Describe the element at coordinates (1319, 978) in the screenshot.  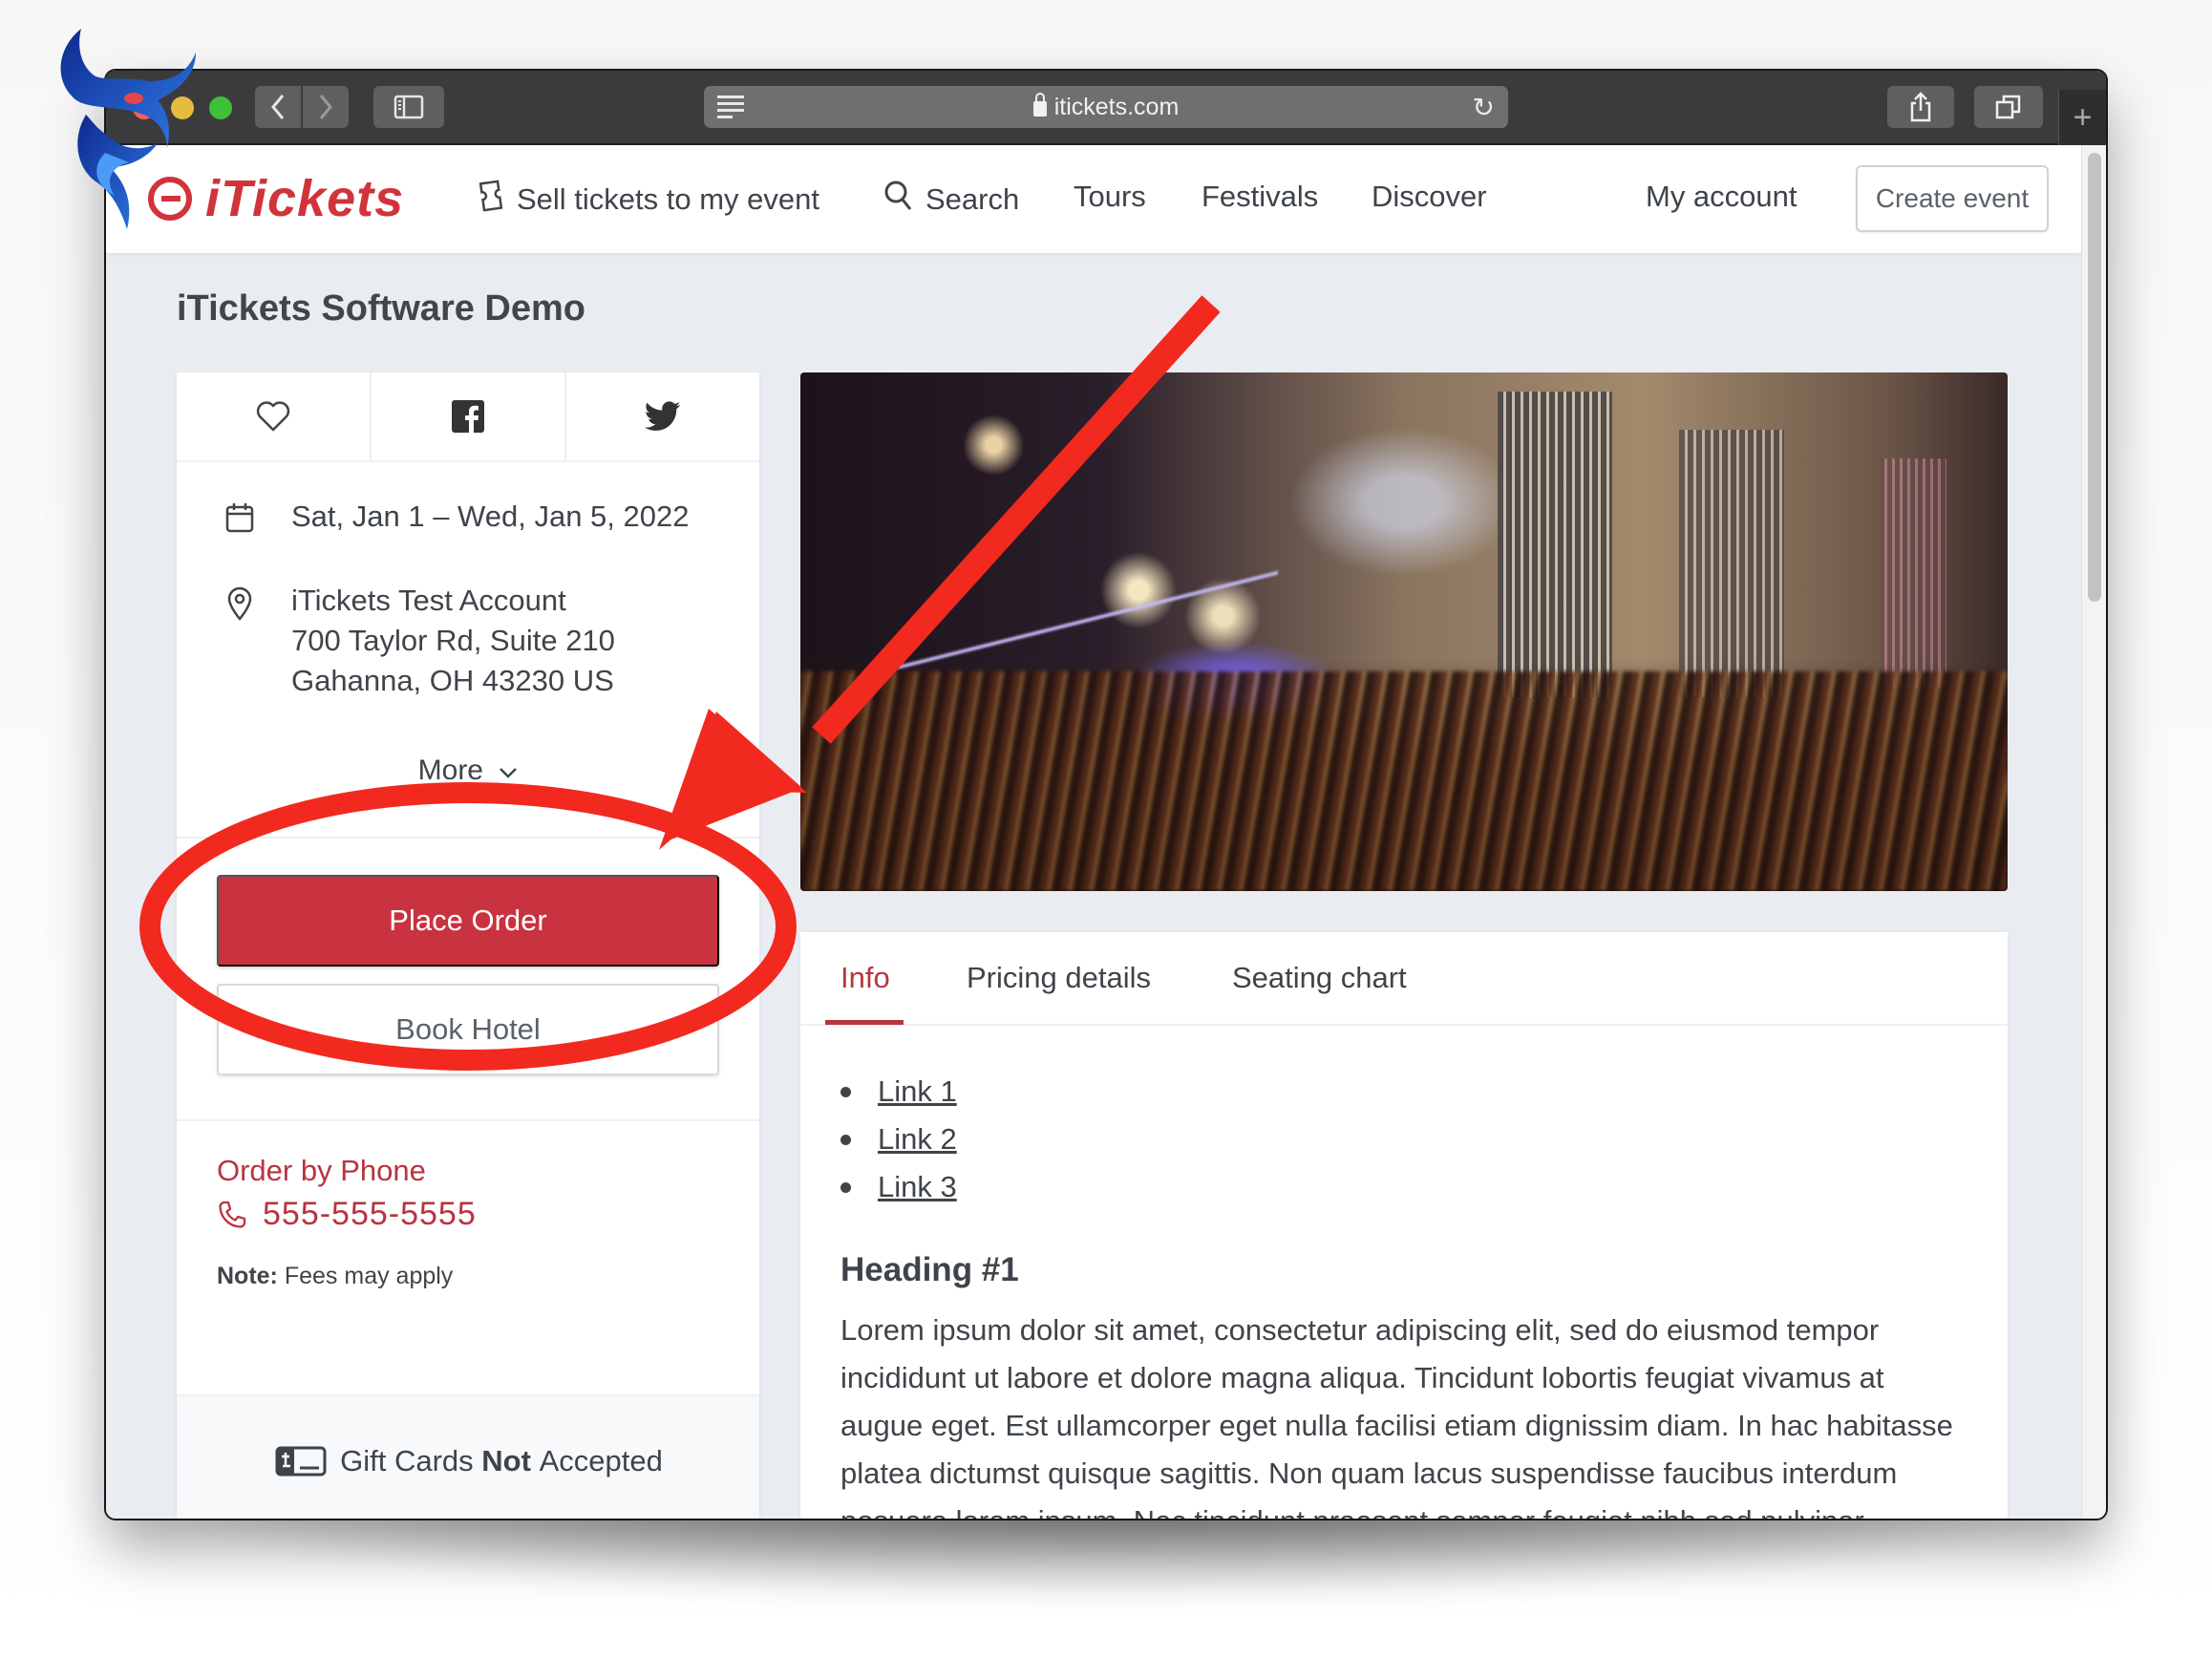
I see `tab-seating-chart: Seating chart` at that location.